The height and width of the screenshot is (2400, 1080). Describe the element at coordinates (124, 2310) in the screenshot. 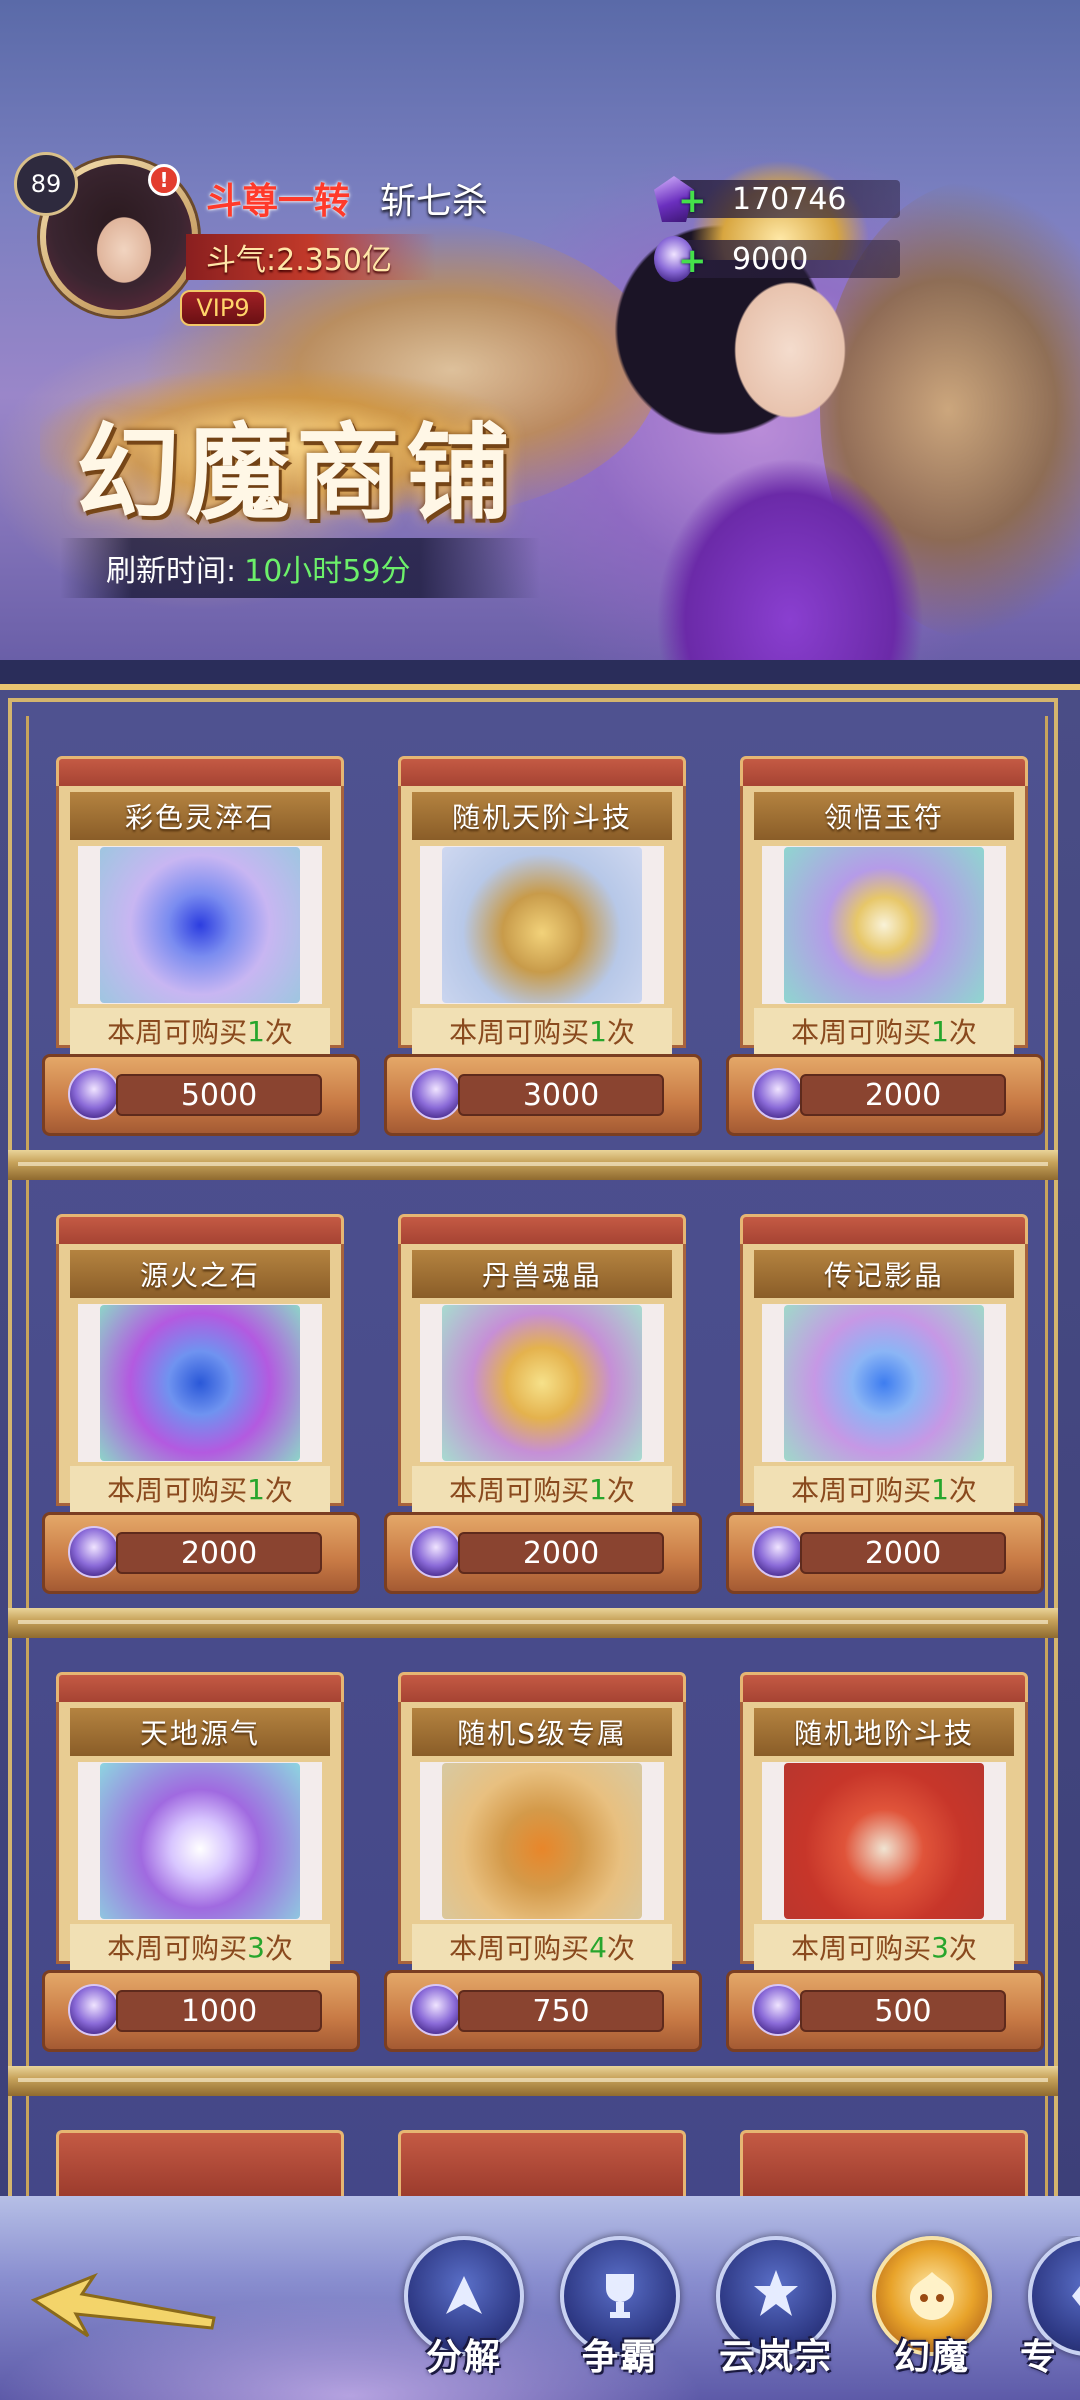

I see `back-arrow-icon` at that location.